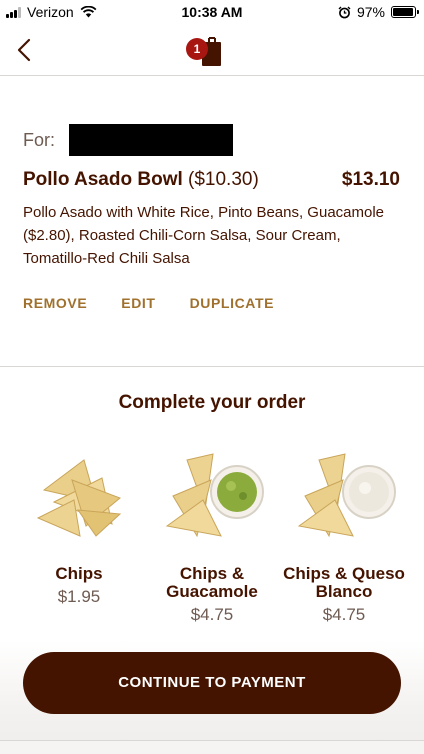 This screenshot has width=424, height=754. What do you see at coordinates (212, 582) in the screenshot?
I see `upsell-item-name: Chips & Guacamole` at bounding box center [212, 582].